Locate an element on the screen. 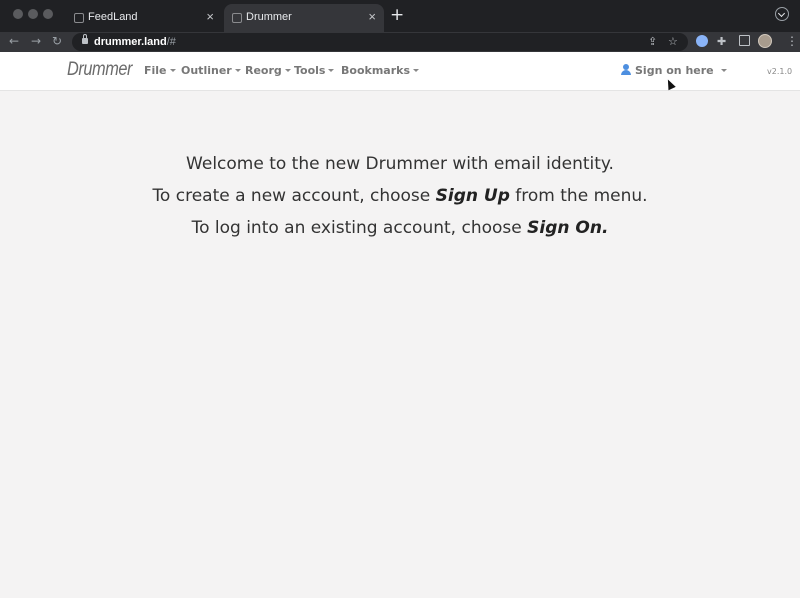  menu-file: File is located at coordinates (160, 70).